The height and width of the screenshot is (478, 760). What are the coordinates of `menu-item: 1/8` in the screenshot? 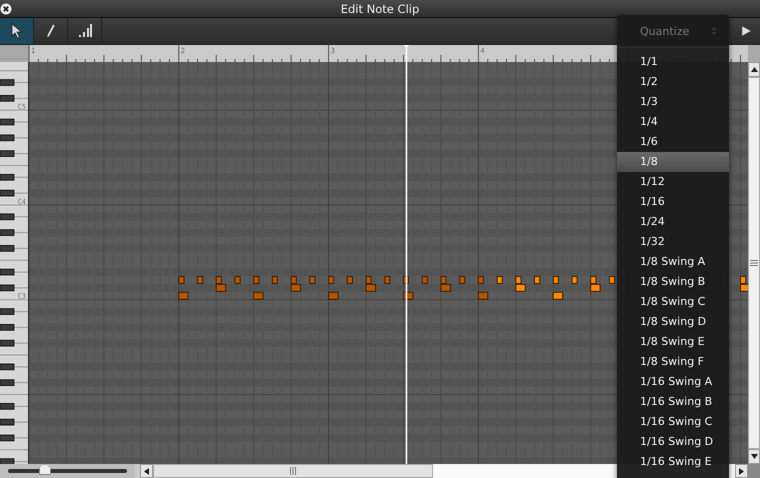 It's located at (673, 162).